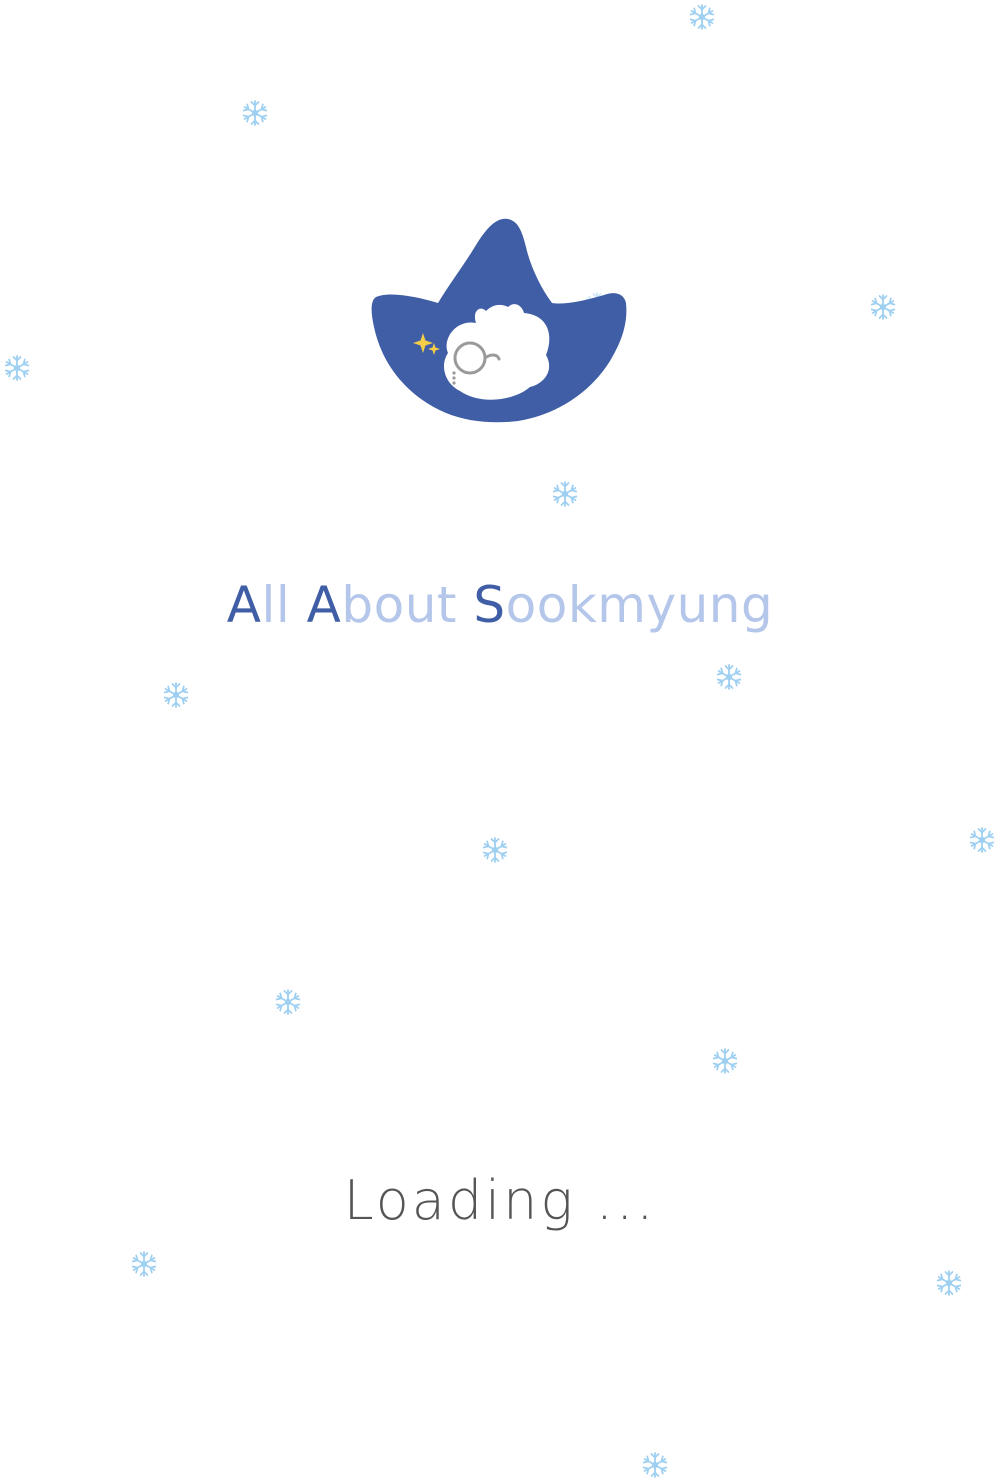 This screenshot has width=1000, height=1483. I want to click on title-text-segment: bout, so click(407, 605).